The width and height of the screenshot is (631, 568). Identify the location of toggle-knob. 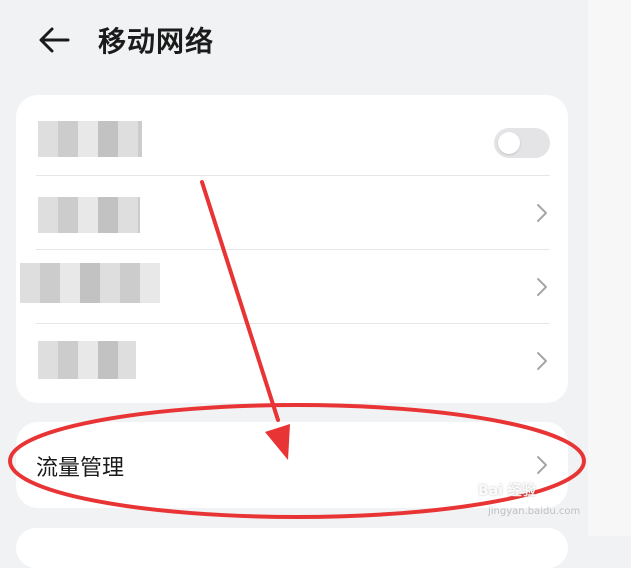
(509, 143).